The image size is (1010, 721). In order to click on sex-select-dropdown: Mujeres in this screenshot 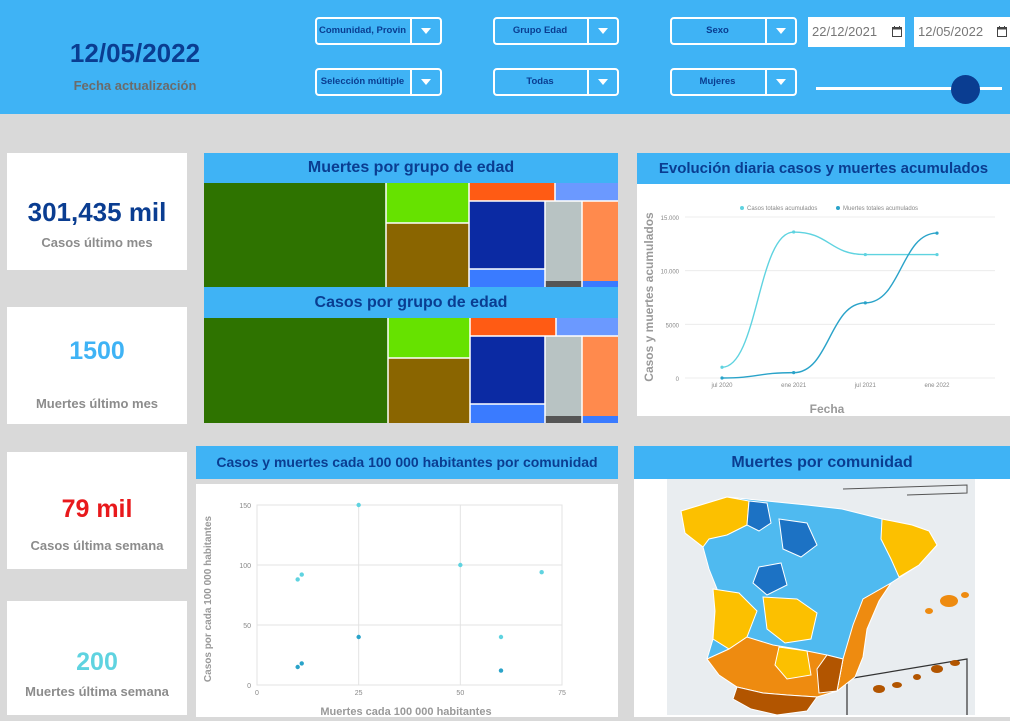, I will do `click(733, 82)`.